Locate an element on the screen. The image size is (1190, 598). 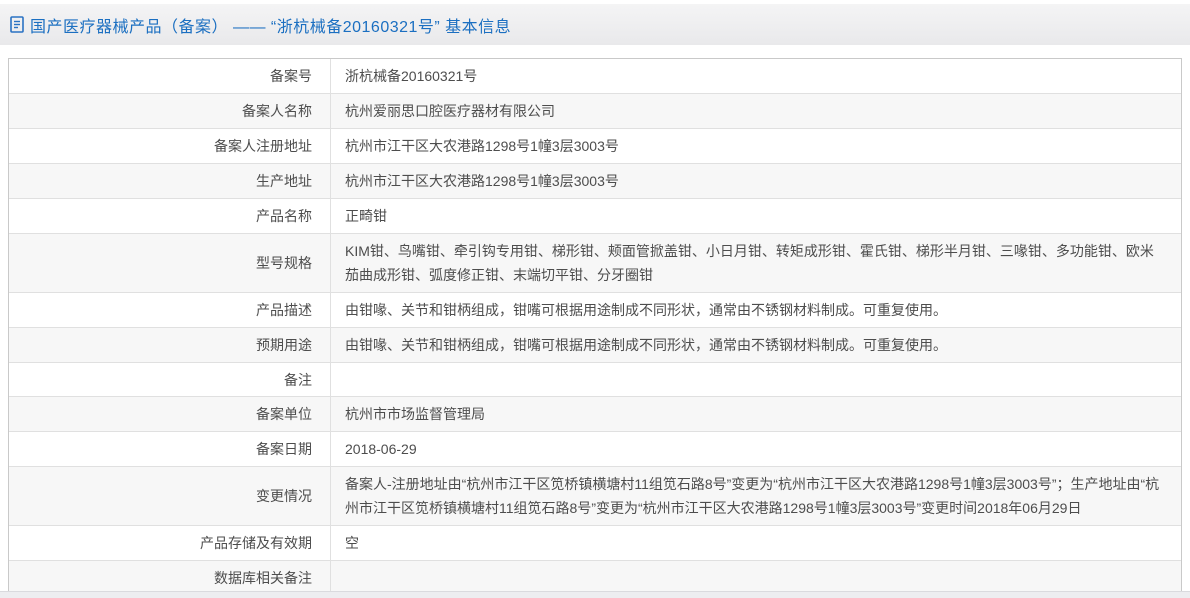
table-row: 产品存储及有效期空 is located at coordinates (595, 542).